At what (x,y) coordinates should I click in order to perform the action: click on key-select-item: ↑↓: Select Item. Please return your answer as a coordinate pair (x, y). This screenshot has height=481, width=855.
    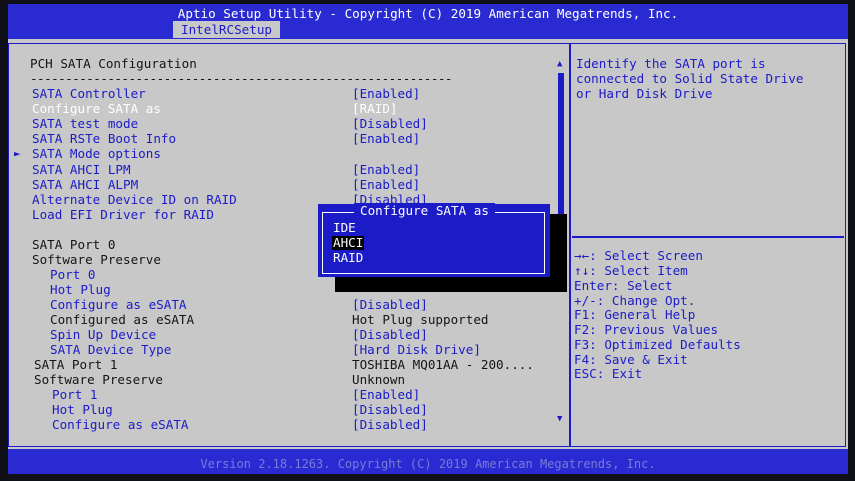
    Looking at the image, I should click on (631, 270).